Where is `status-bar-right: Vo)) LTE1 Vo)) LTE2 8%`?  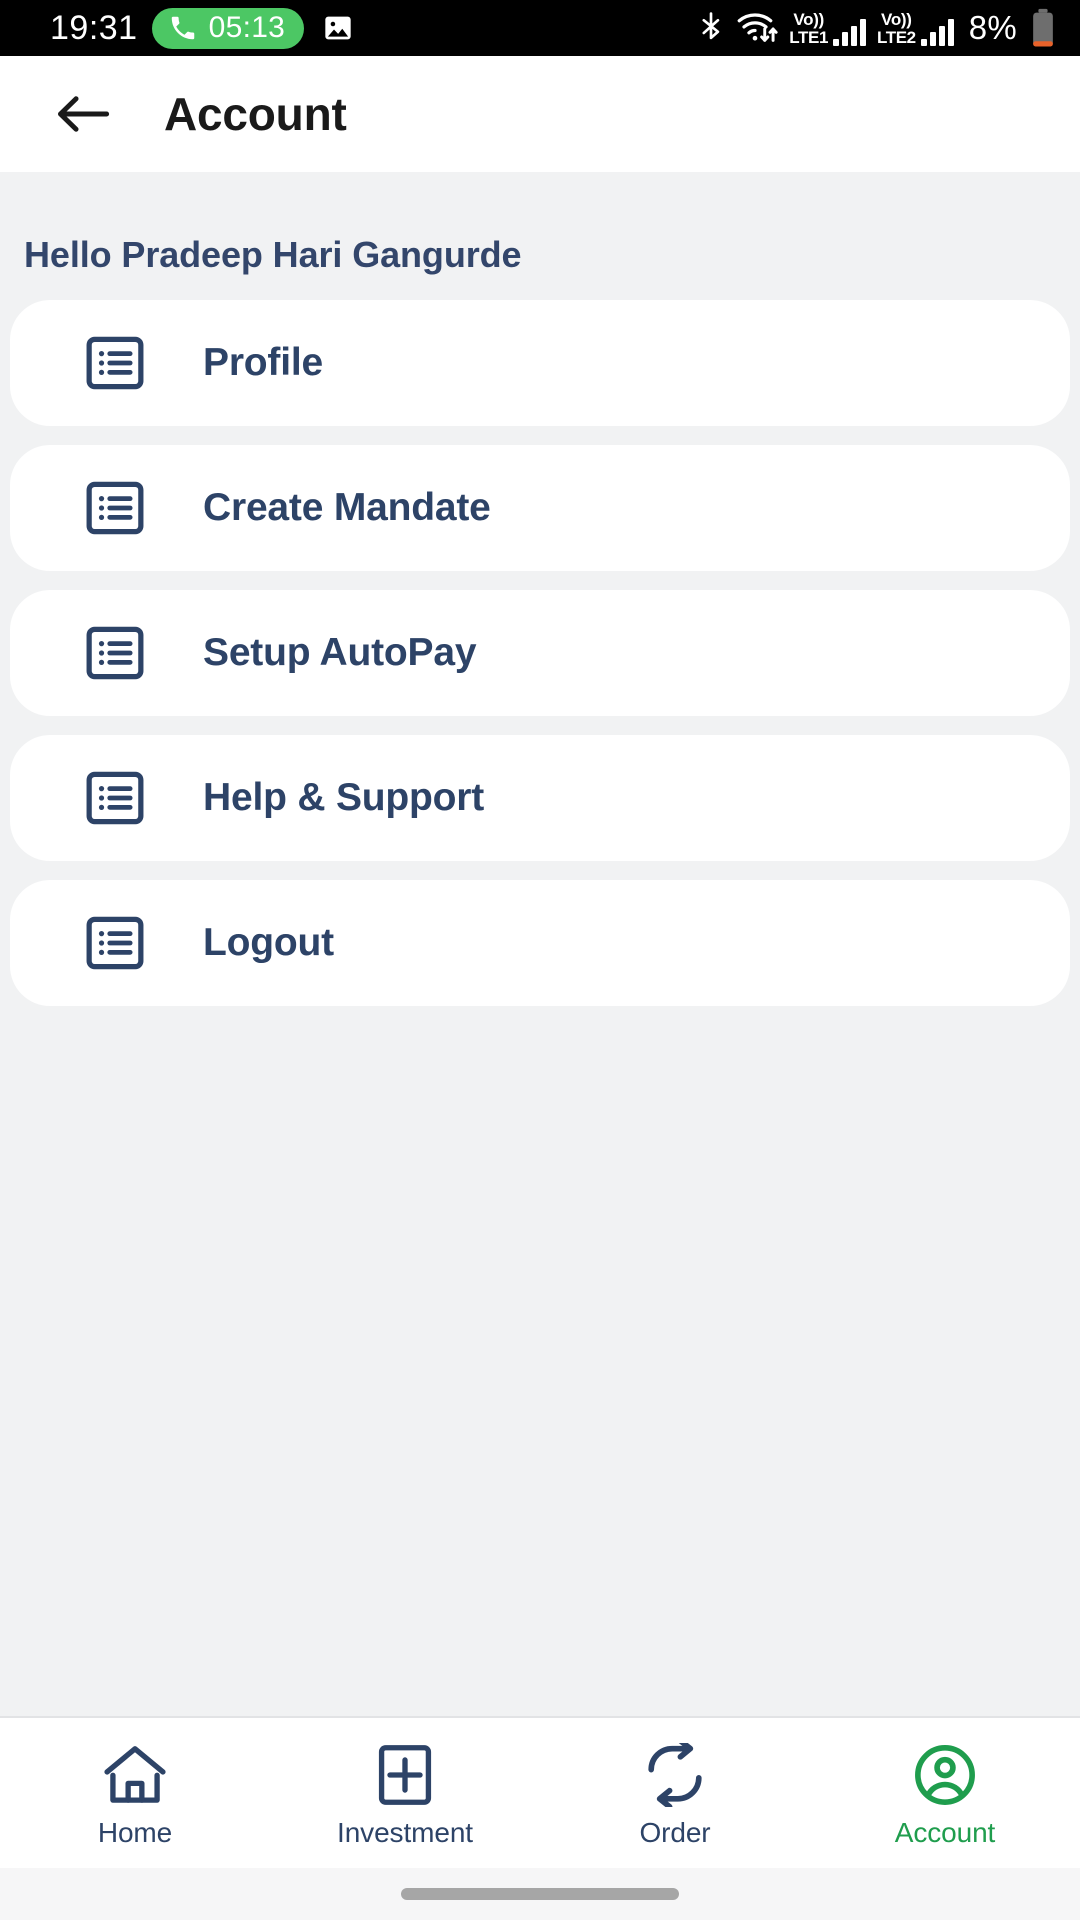 status-bar-right: Vo)) LTE1 Vo)) LTE2 8% is located at coordinates (876, 28).